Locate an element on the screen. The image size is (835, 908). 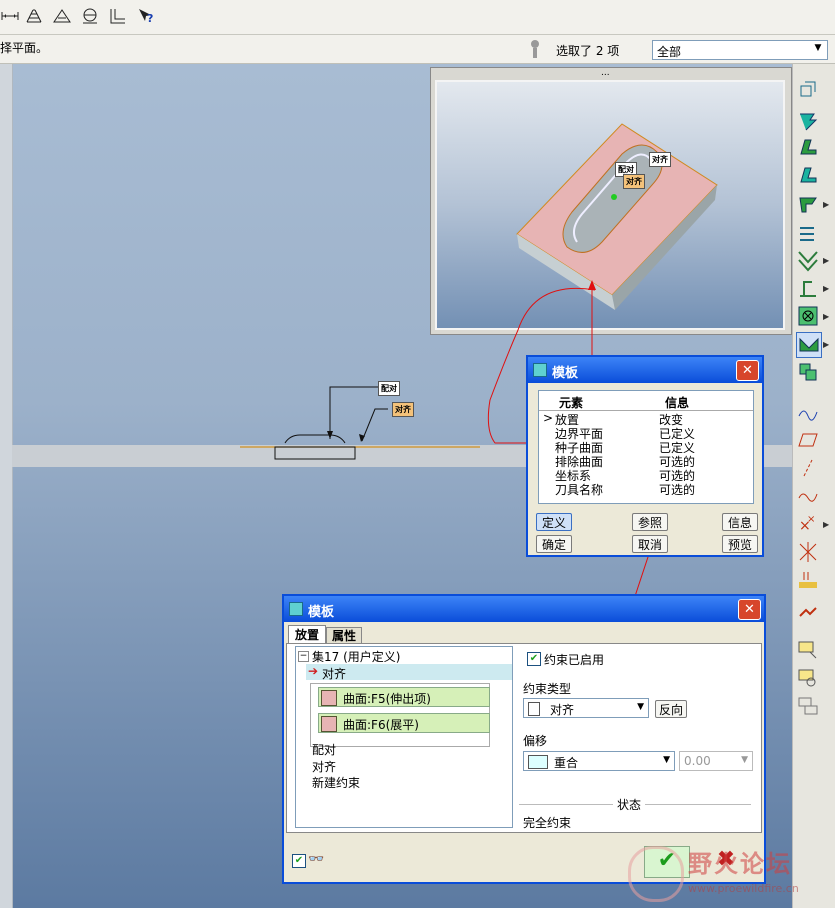
reference-item-1: 曲面:F5(伸出项) is located at coordinates (404, 697).